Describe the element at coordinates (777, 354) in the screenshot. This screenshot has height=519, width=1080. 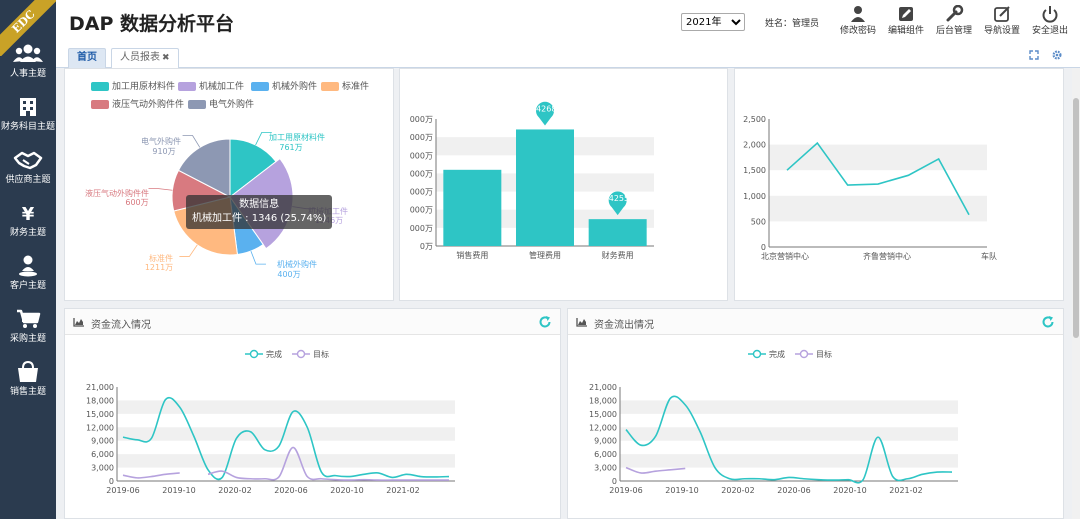
I see `legend-label: 完成` at that location.